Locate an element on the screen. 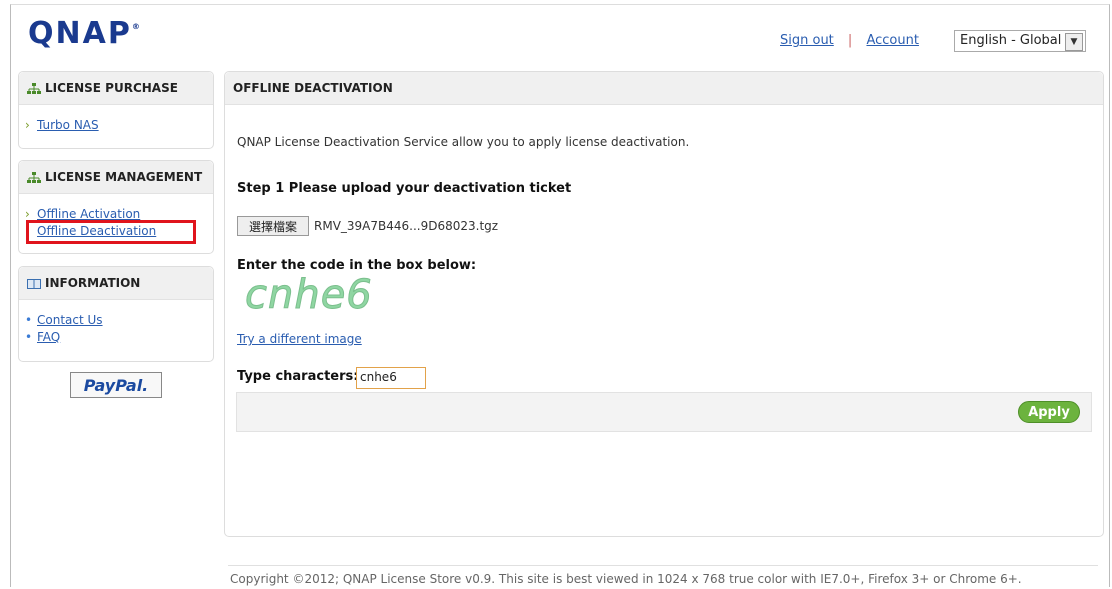  top-nav: Sign out | Account is located at coordinates (849, 40).